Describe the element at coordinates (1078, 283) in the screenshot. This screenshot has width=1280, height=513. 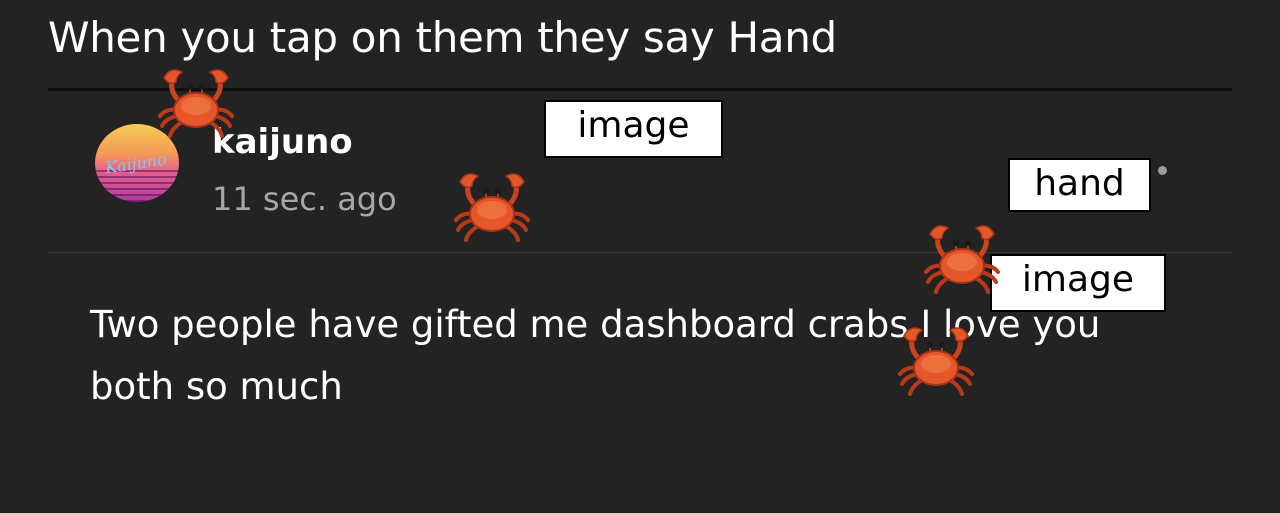
I see `image-label-box-2: image` at that location.